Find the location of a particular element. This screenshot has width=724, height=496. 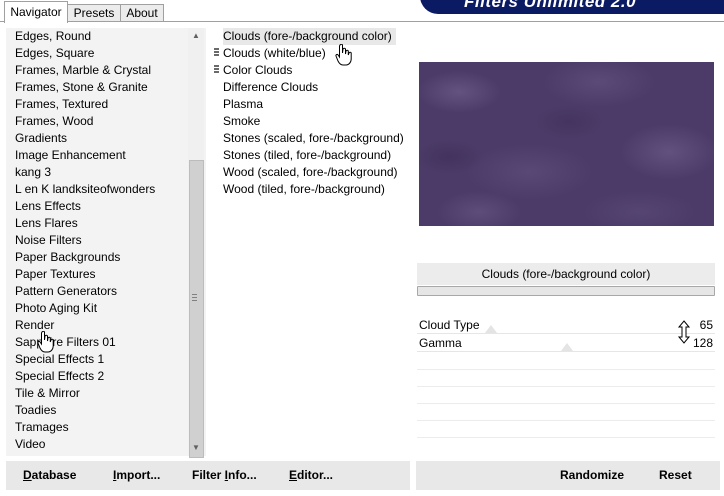

param-value: 128 is located at coordinates (702, 343).